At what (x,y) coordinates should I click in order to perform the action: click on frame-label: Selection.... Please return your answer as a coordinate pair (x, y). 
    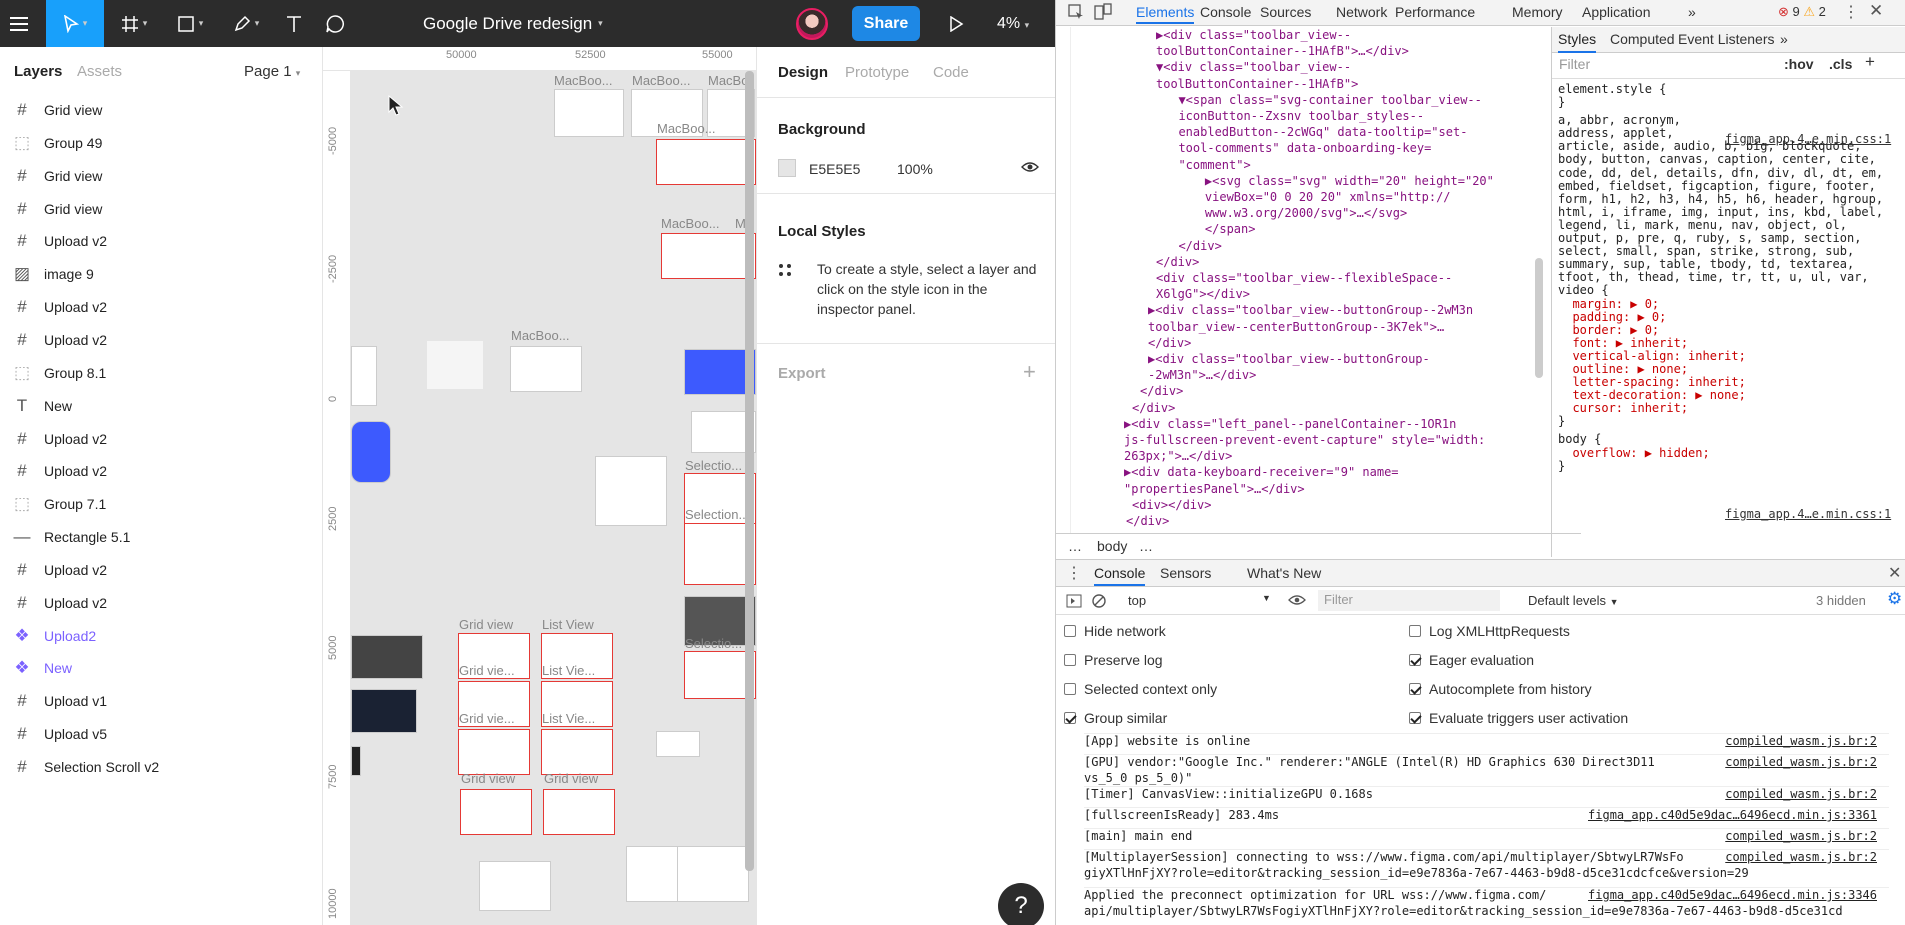
    Looking at the image, I should click on (717, 514).